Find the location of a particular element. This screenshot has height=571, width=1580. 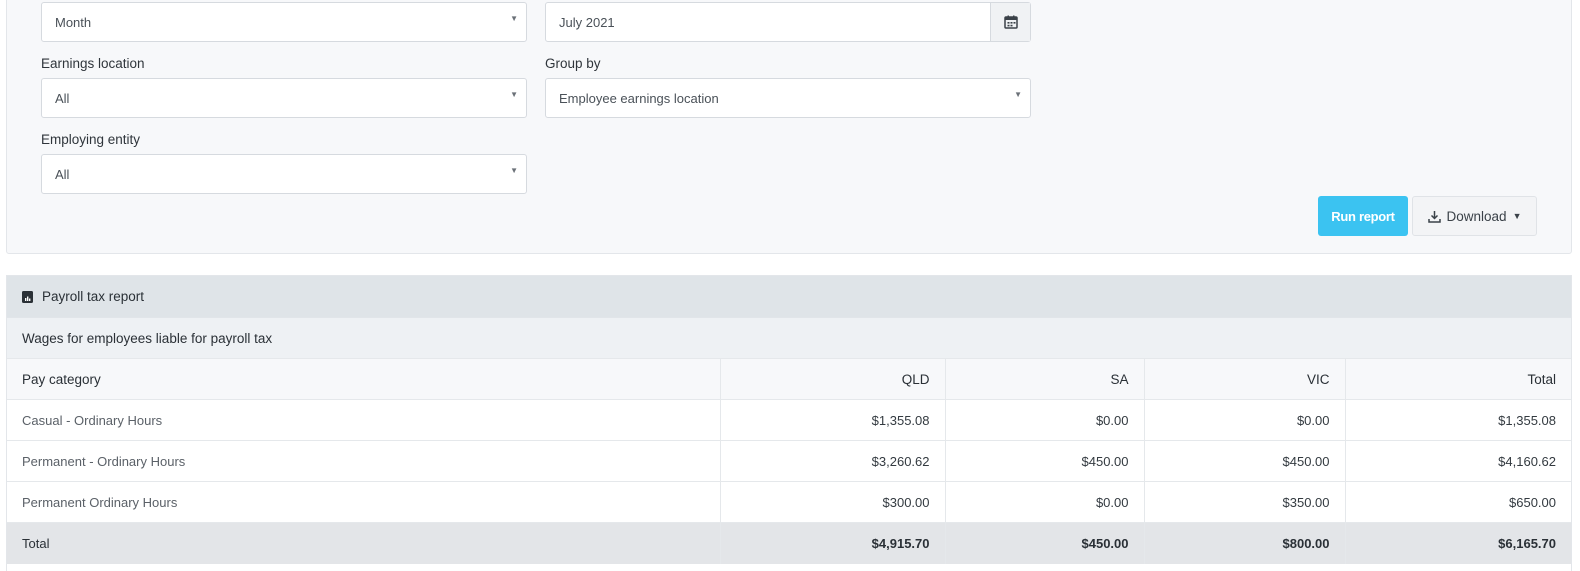

group-by-value: Employee earnings location is located at coordinates (639, 98).